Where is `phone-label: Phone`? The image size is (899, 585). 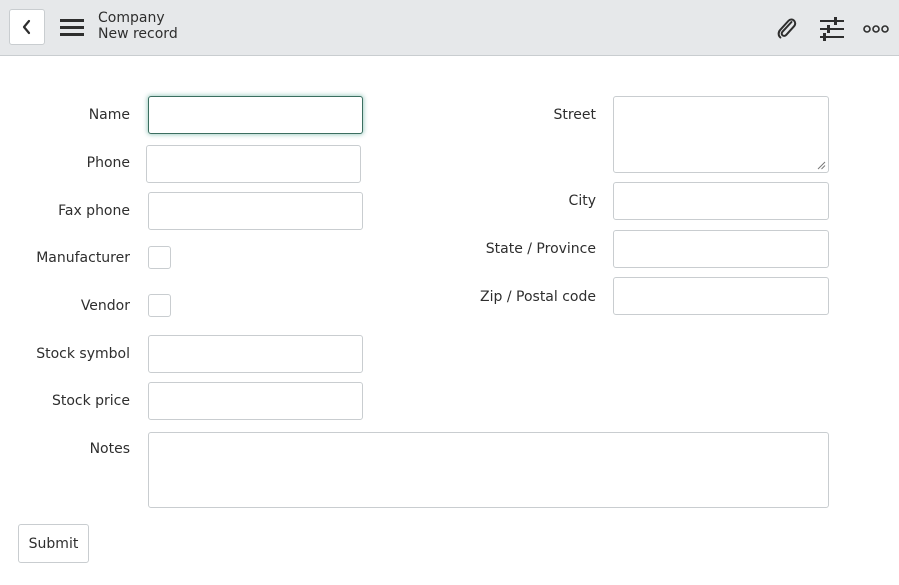
phone-label: Phone is located at coordinates (108, 163).